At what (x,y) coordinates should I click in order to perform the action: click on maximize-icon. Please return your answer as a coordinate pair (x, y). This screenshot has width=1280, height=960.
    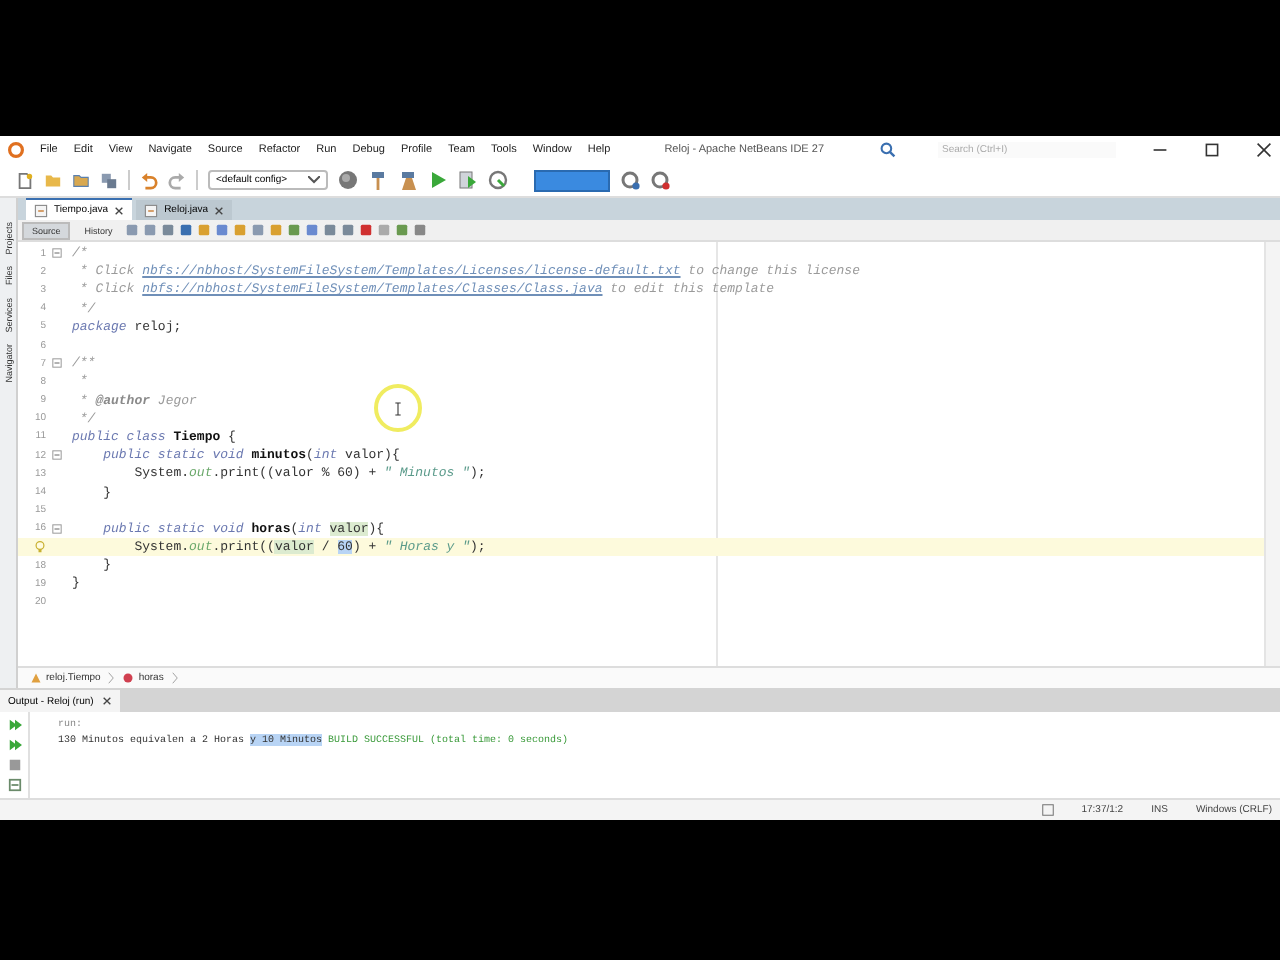
    Looking at the image, I should click on (1211, 150).